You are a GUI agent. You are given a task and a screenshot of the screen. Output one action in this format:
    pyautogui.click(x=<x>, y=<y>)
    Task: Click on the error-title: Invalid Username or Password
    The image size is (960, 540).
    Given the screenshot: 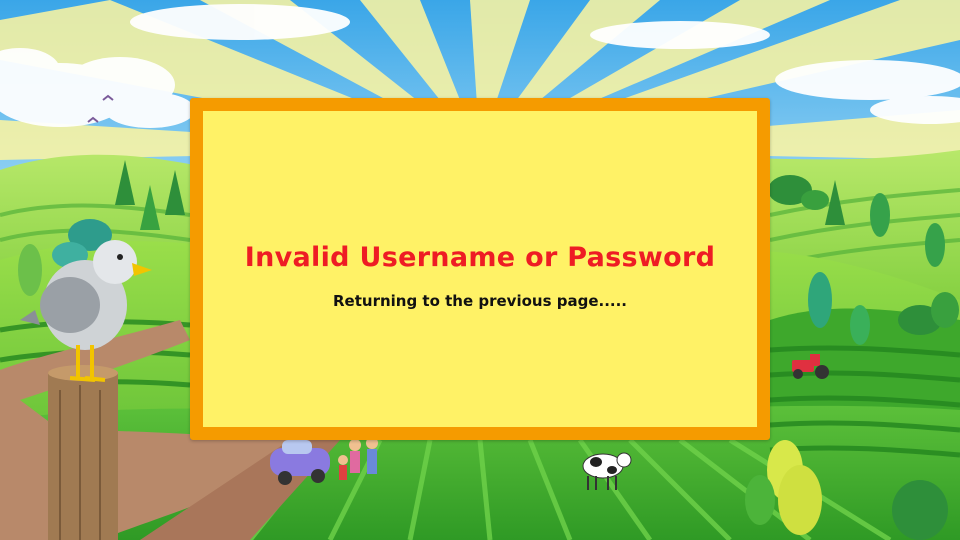 What is the action you would take?
    pyautogui.click(x=480, y=257)
    